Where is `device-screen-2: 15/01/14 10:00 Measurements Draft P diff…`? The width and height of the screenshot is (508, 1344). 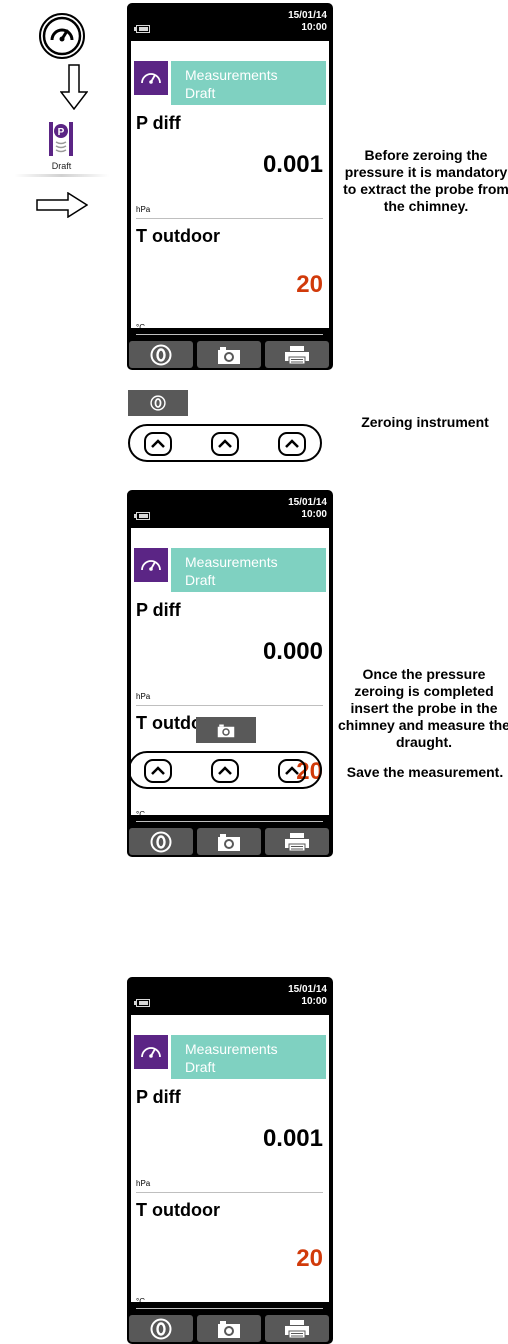
device-screen-2: 15/01/14 10:00 Measurements Draft P diff… is located at coordinates (230, 673).